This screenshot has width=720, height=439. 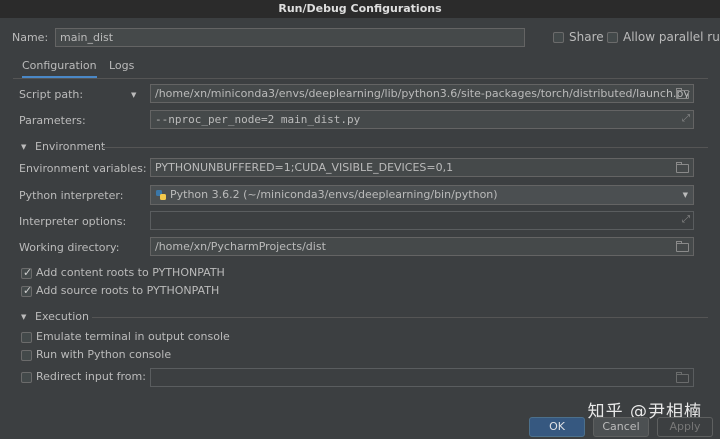 I want to click on tab-logs: Logs, so click(x=121, y=65).